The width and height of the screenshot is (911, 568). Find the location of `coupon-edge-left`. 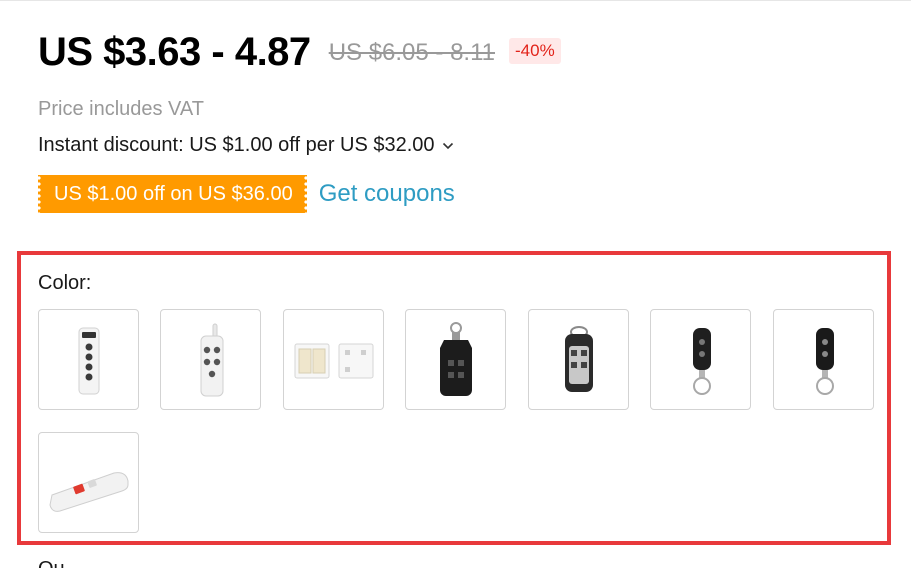

coupon-edge-left is located at coordinates (39, 194).